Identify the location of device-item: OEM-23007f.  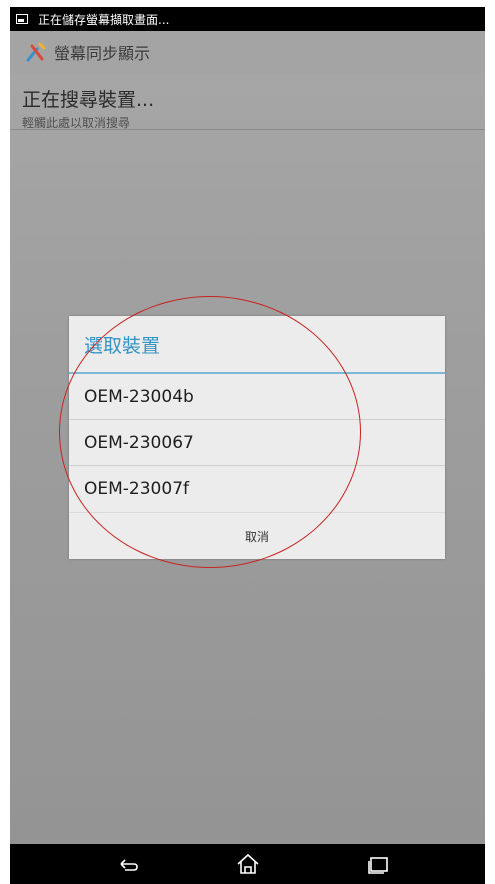
(257, 489).